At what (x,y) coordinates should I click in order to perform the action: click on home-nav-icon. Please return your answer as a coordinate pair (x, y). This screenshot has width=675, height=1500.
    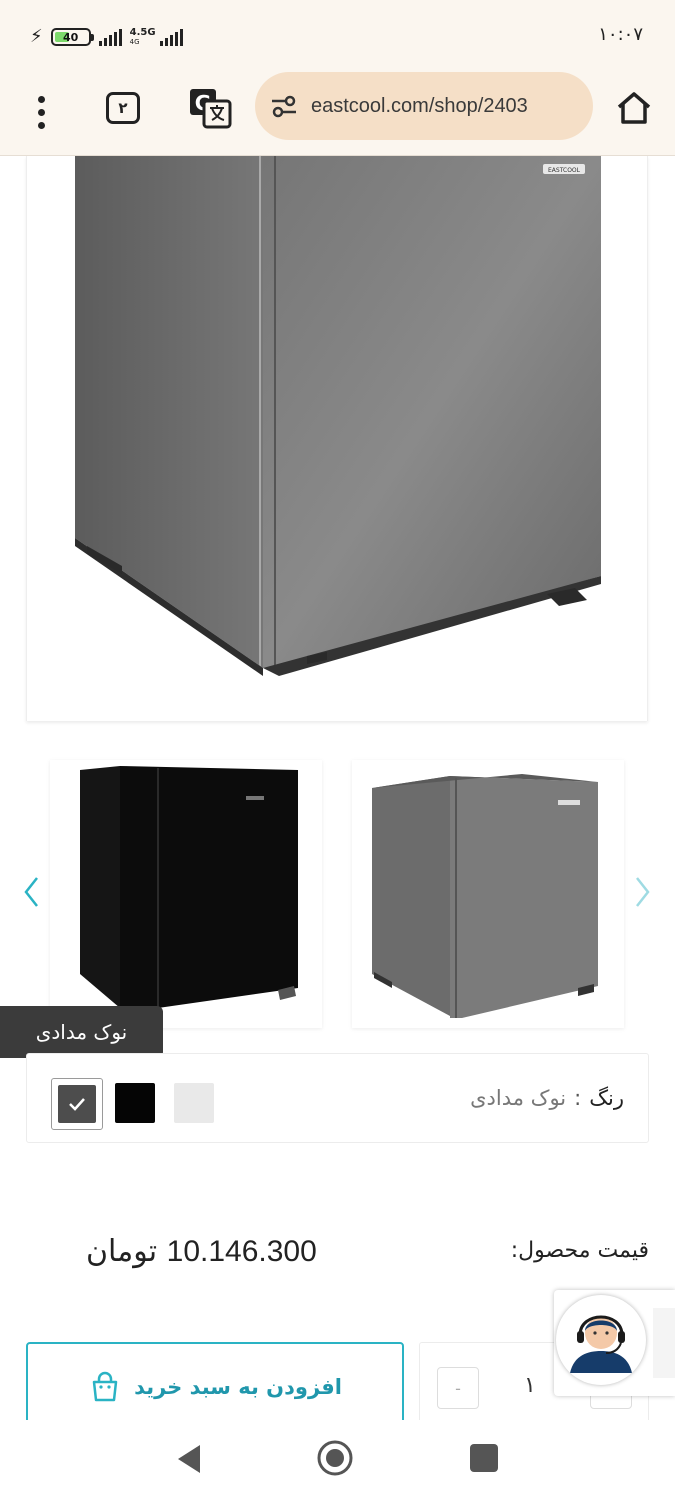
    Looking at the image, I should click on (335, 1458).